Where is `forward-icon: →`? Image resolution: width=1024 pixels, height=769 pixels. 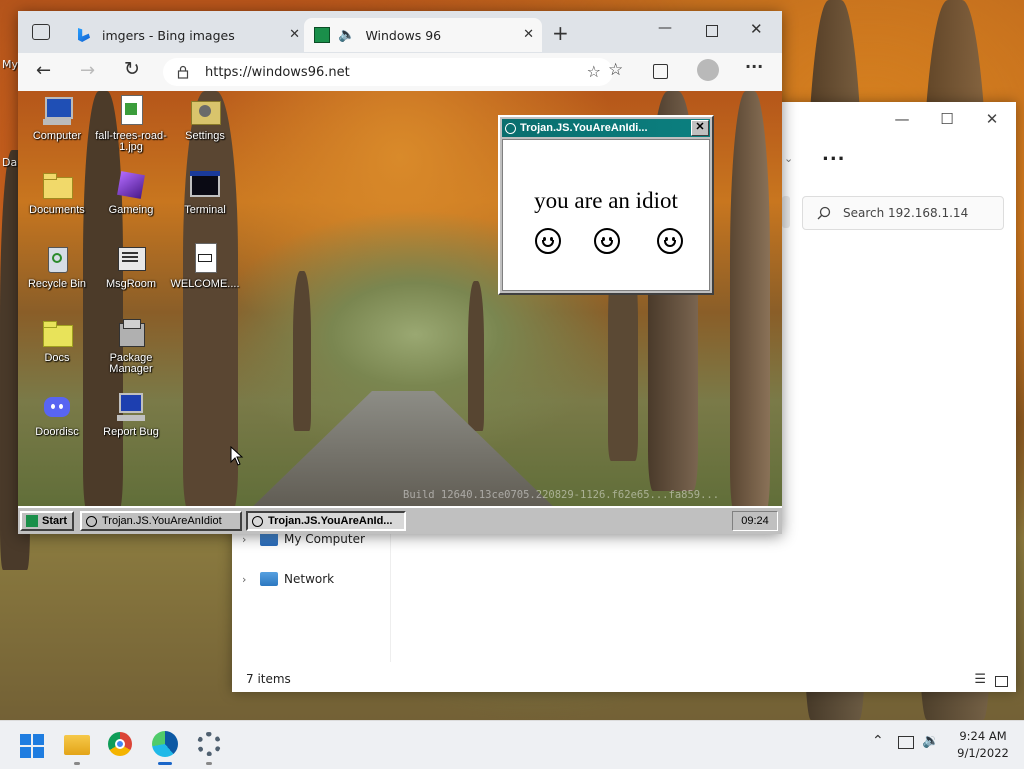 forward-icon: → is located at coordinates (87, 70).